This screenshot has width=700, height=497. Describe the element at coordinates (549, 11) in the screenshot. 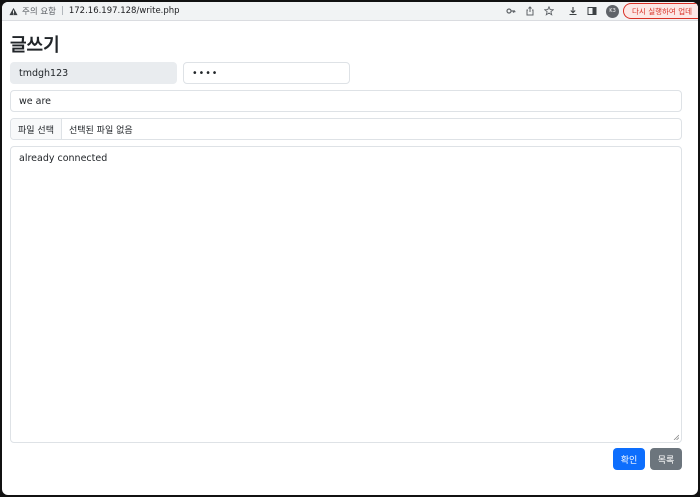

I see `bookmark-star-icon` at that location.